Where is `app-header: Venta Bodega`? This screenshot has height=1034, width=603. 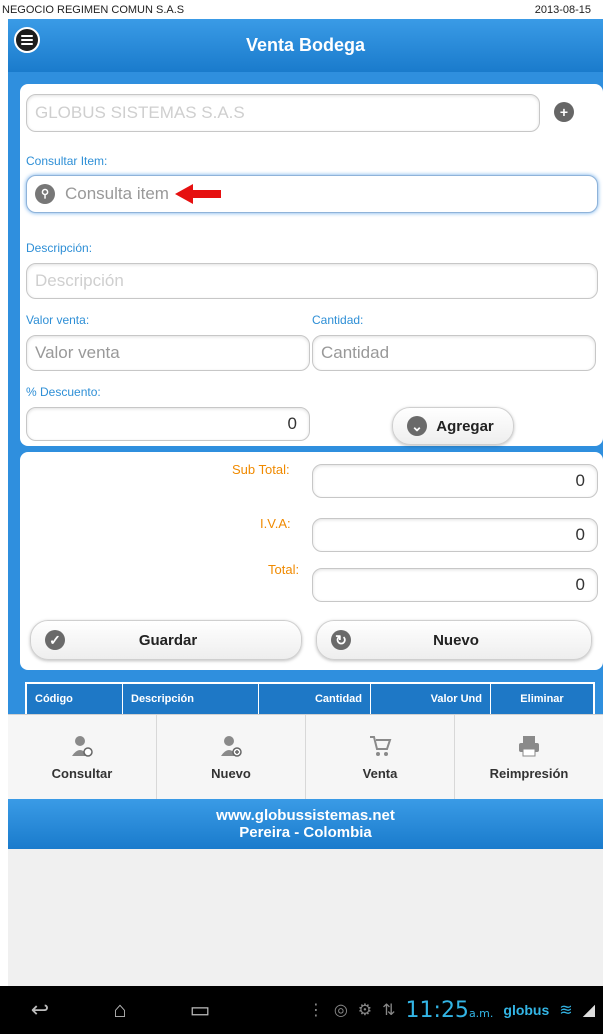
app-header: Venta Bodega is located at coordinates (305, 45).